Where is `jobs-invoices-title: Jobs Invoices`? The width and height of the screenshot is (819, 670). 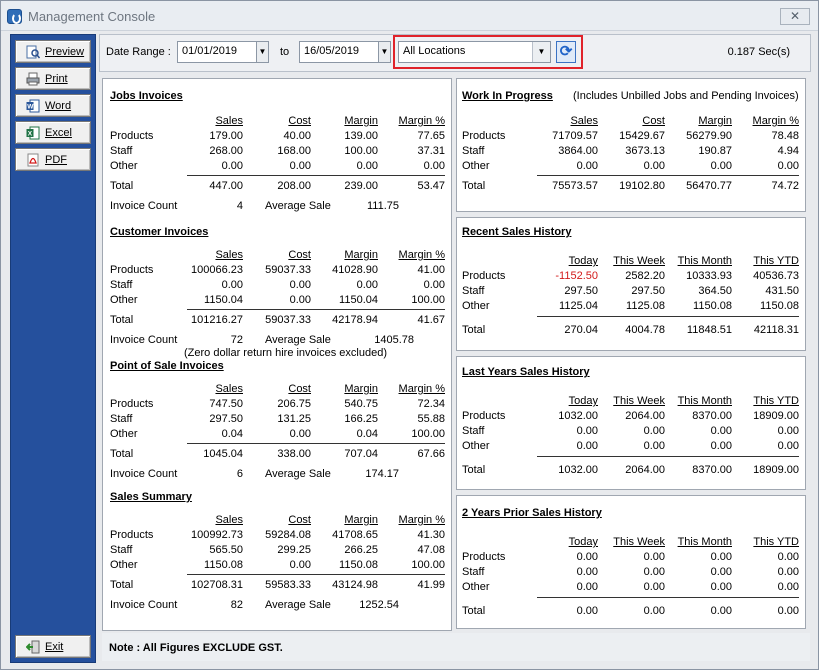
jobs-invoices-title: Jobs Invoices is located at coordinates (146, 96).